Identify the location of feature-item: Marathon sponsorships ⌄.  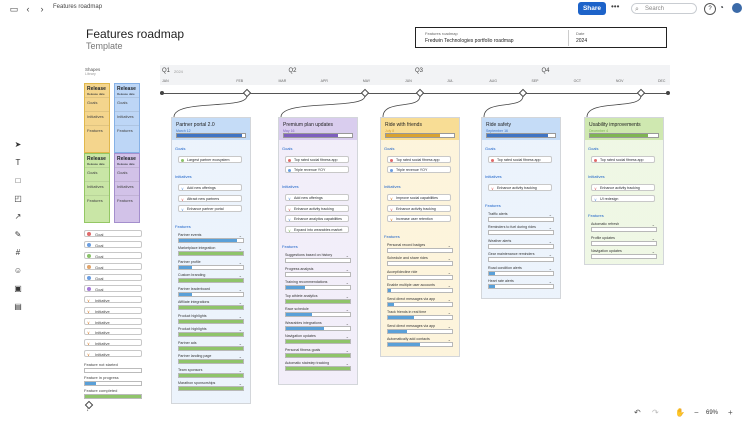
(211, 386).